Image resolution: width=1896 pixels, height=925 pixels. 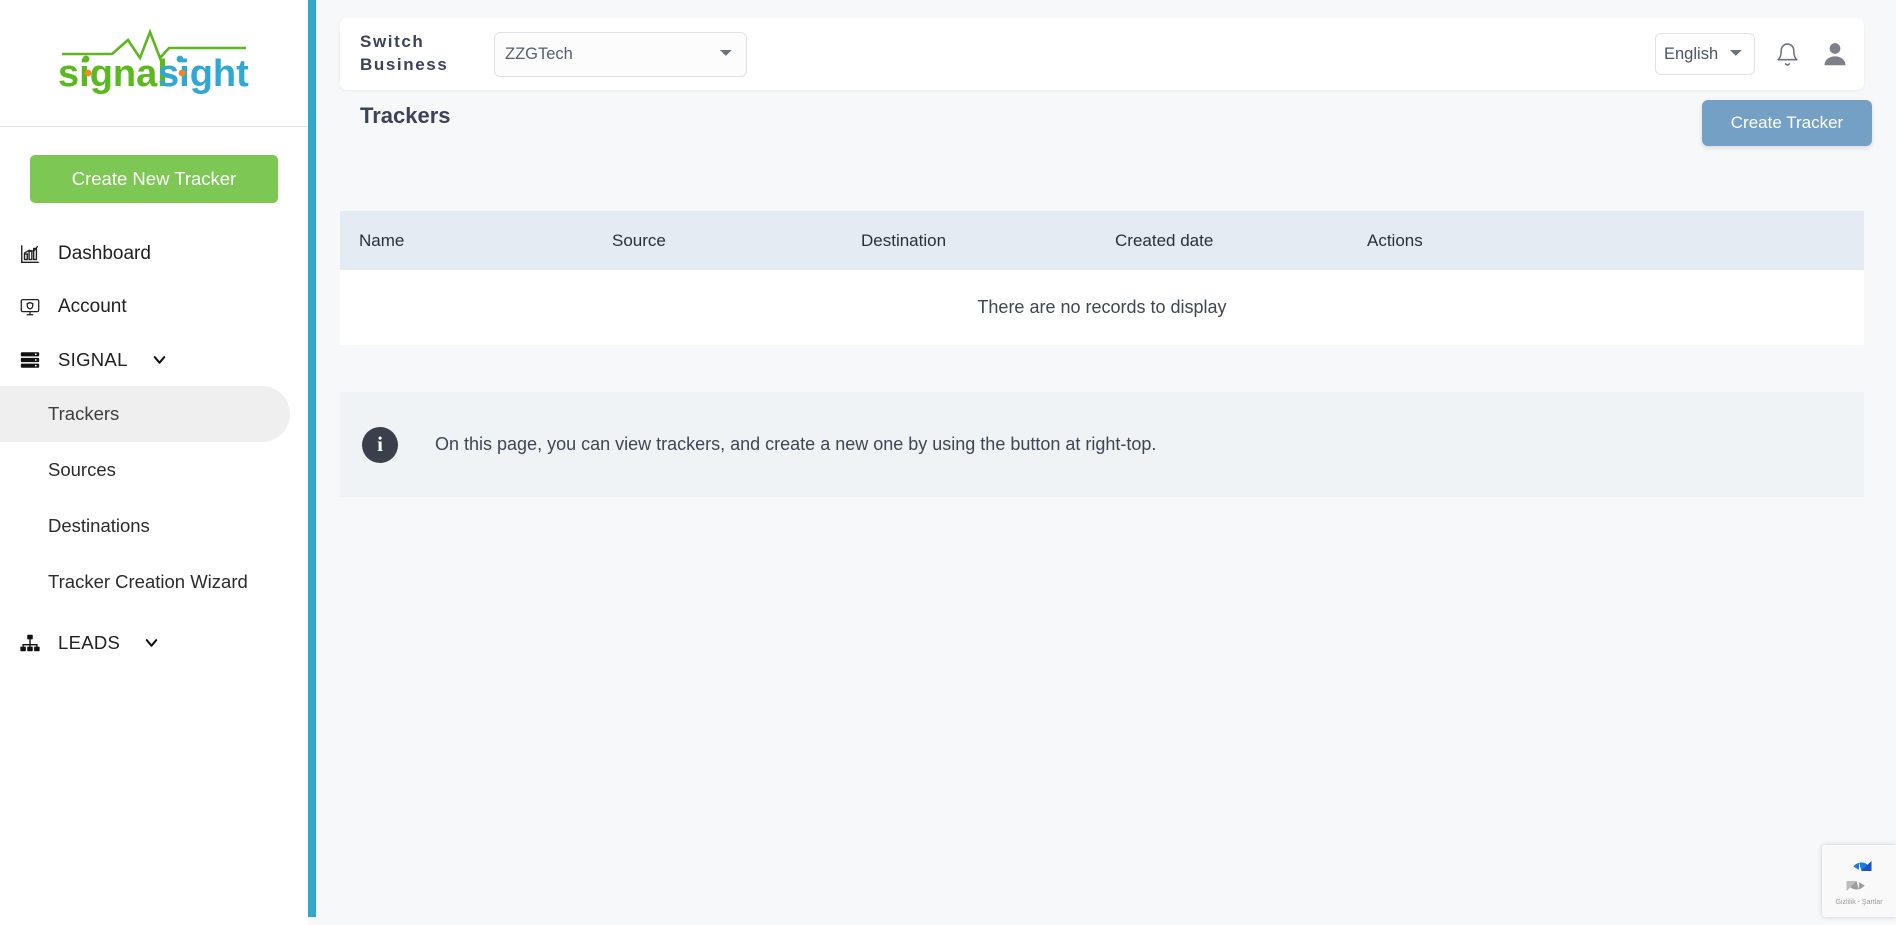 I want to click on column-header-name: Name, so click(x=382, y=240).